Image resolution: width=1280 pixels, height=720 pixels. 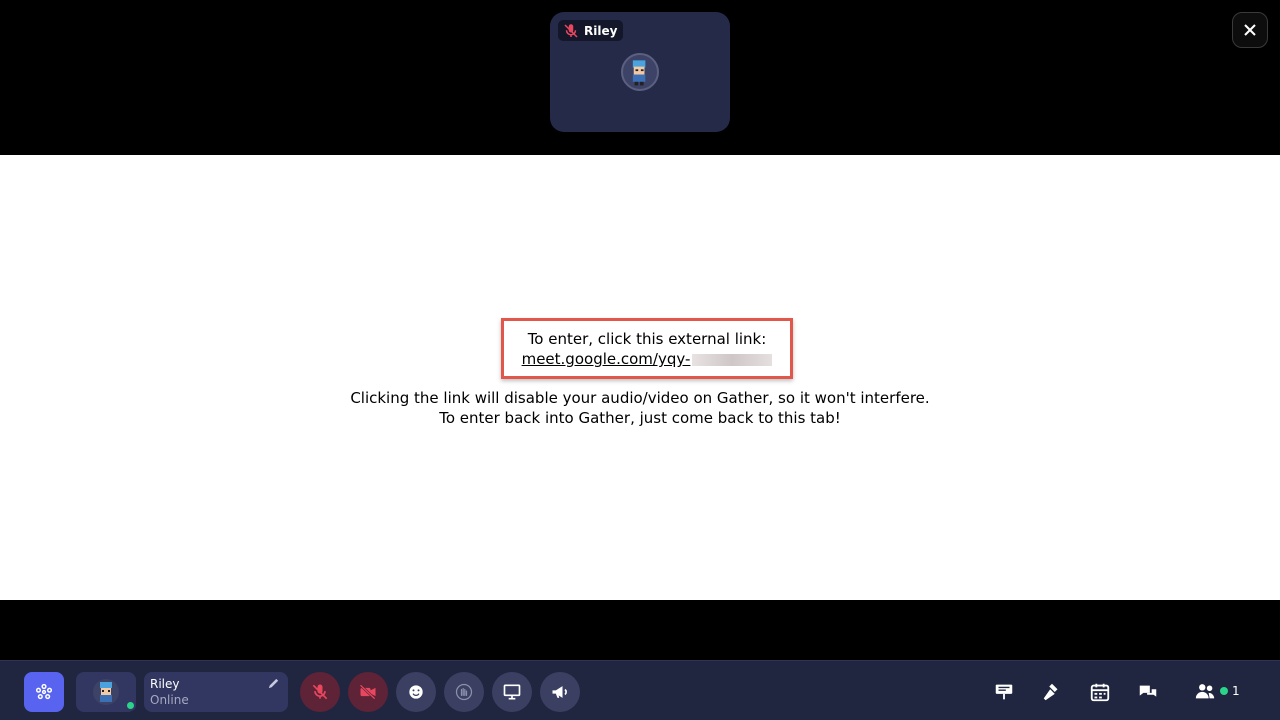 I want to click on emoji-button, so click(x=416, y=692).